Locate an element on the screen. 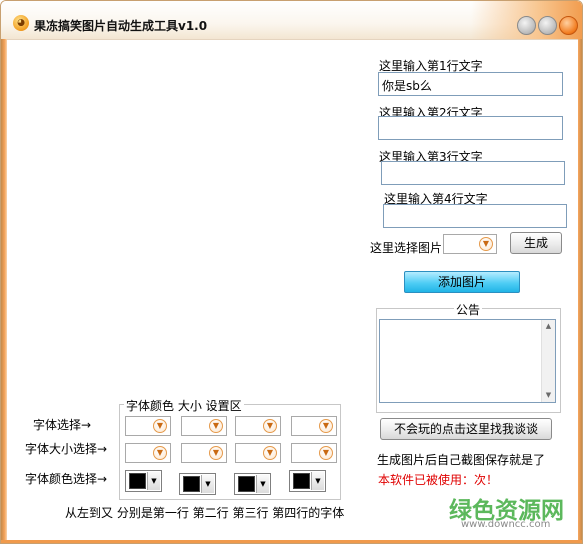  image-select-label: 这里选择图片 is located at coordinates (406, 248).